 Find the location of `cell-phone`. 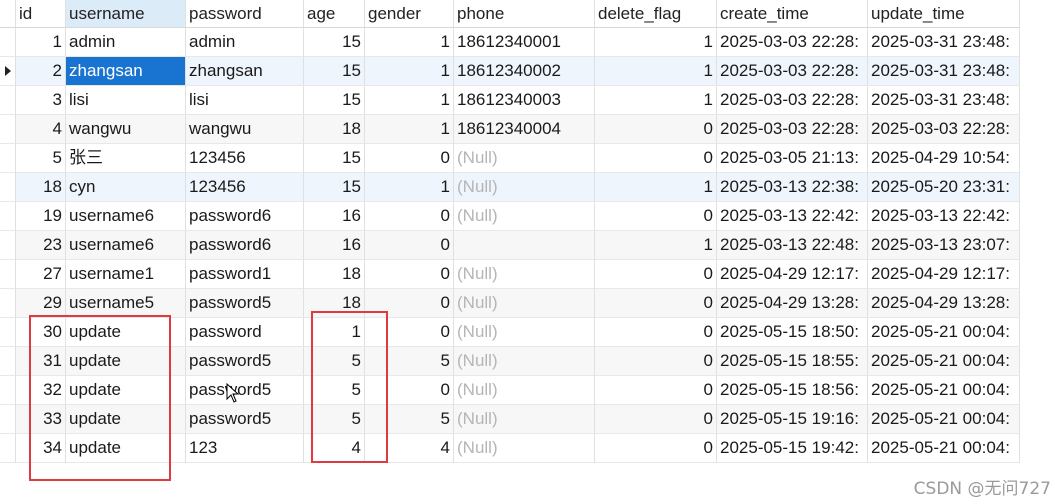

cell-phone is located at coordinates (524, 245).